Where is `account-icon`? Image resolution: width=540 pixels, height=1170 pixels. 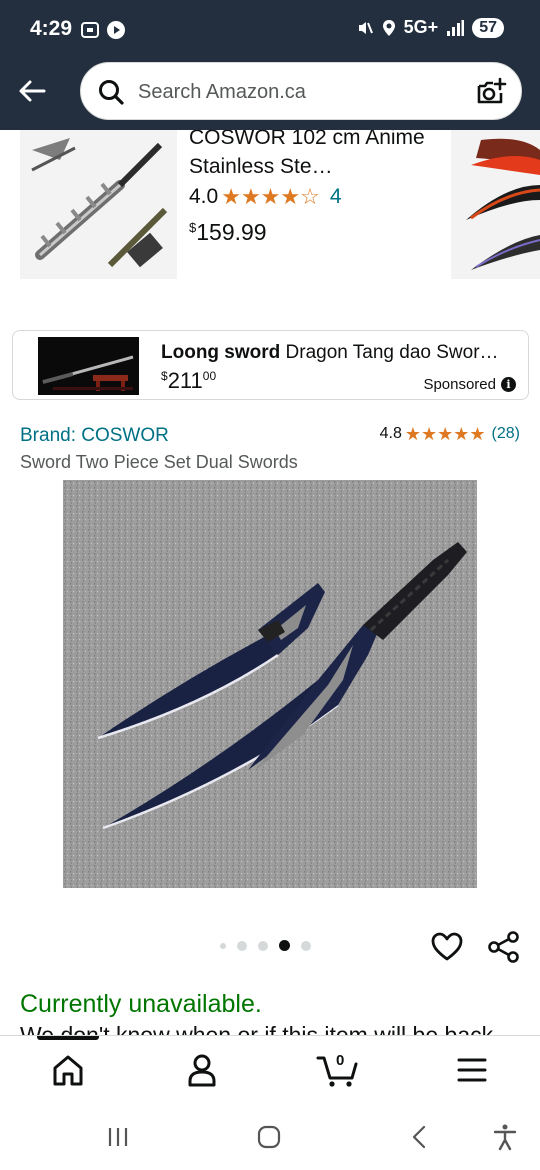
account-icon is located at coordinates (202, 1070).